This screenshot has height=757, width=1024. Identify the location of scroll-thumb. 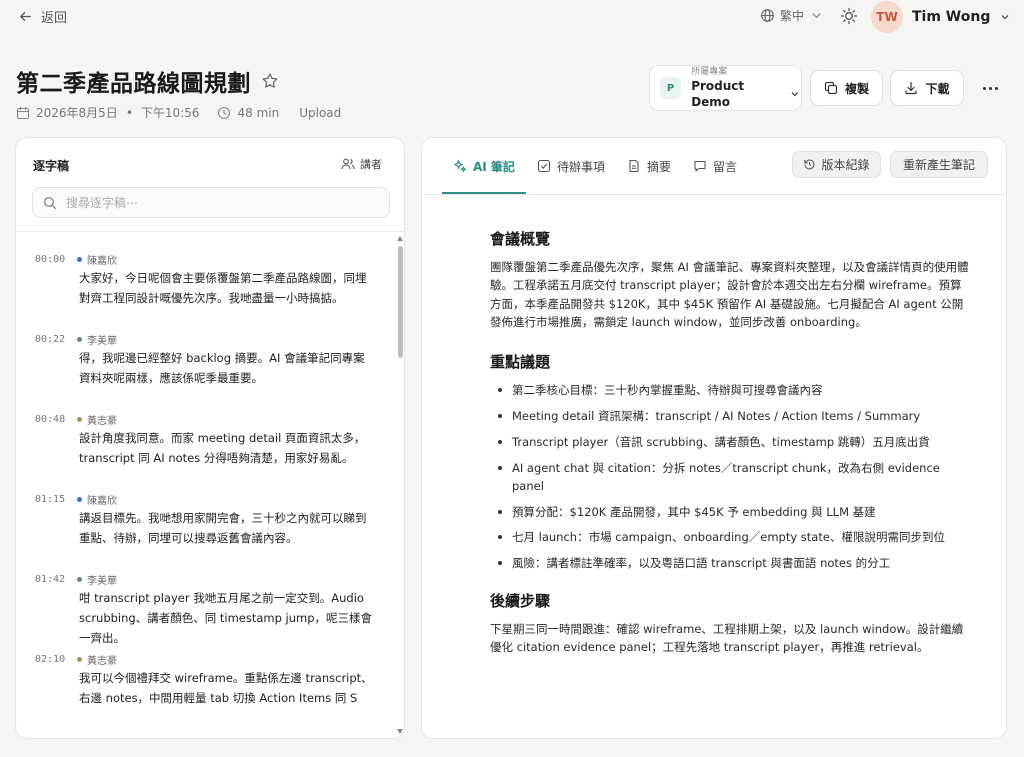
(400, 302).